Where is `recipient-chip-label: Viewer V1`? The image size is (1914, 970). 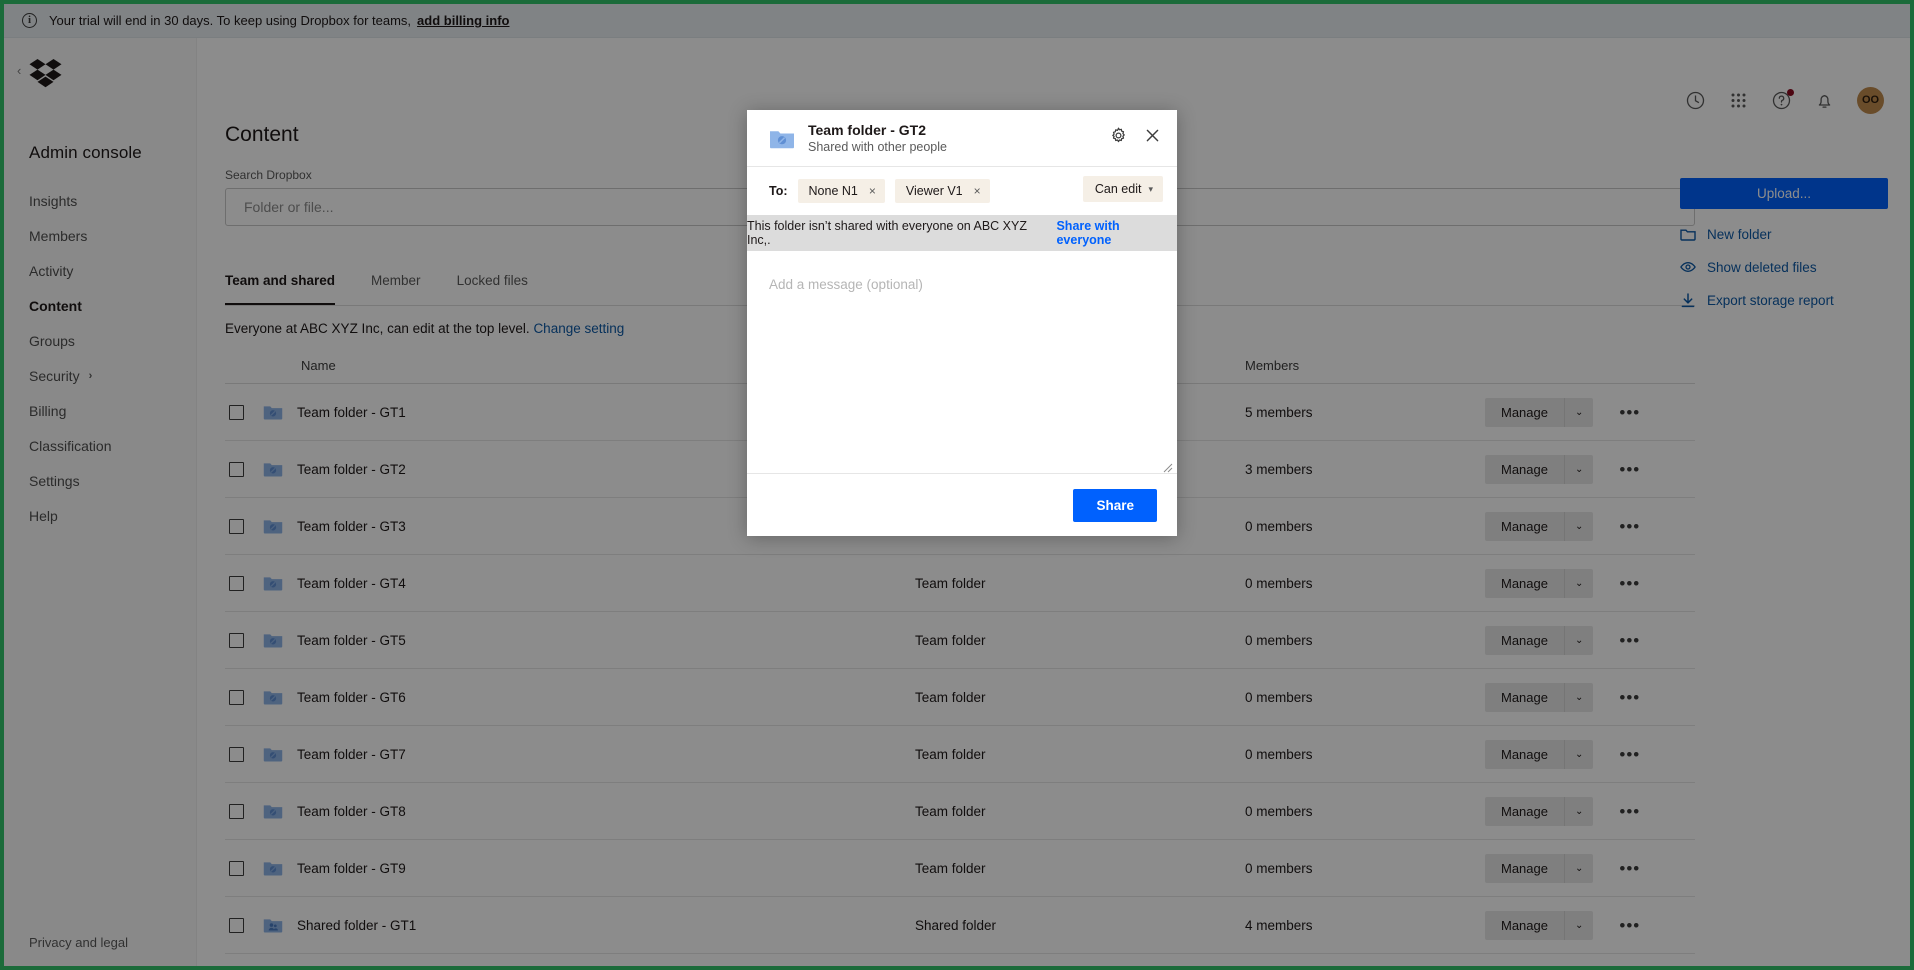
recipient-chip-label: Viewer V1 is located at coordinates (934, 191).